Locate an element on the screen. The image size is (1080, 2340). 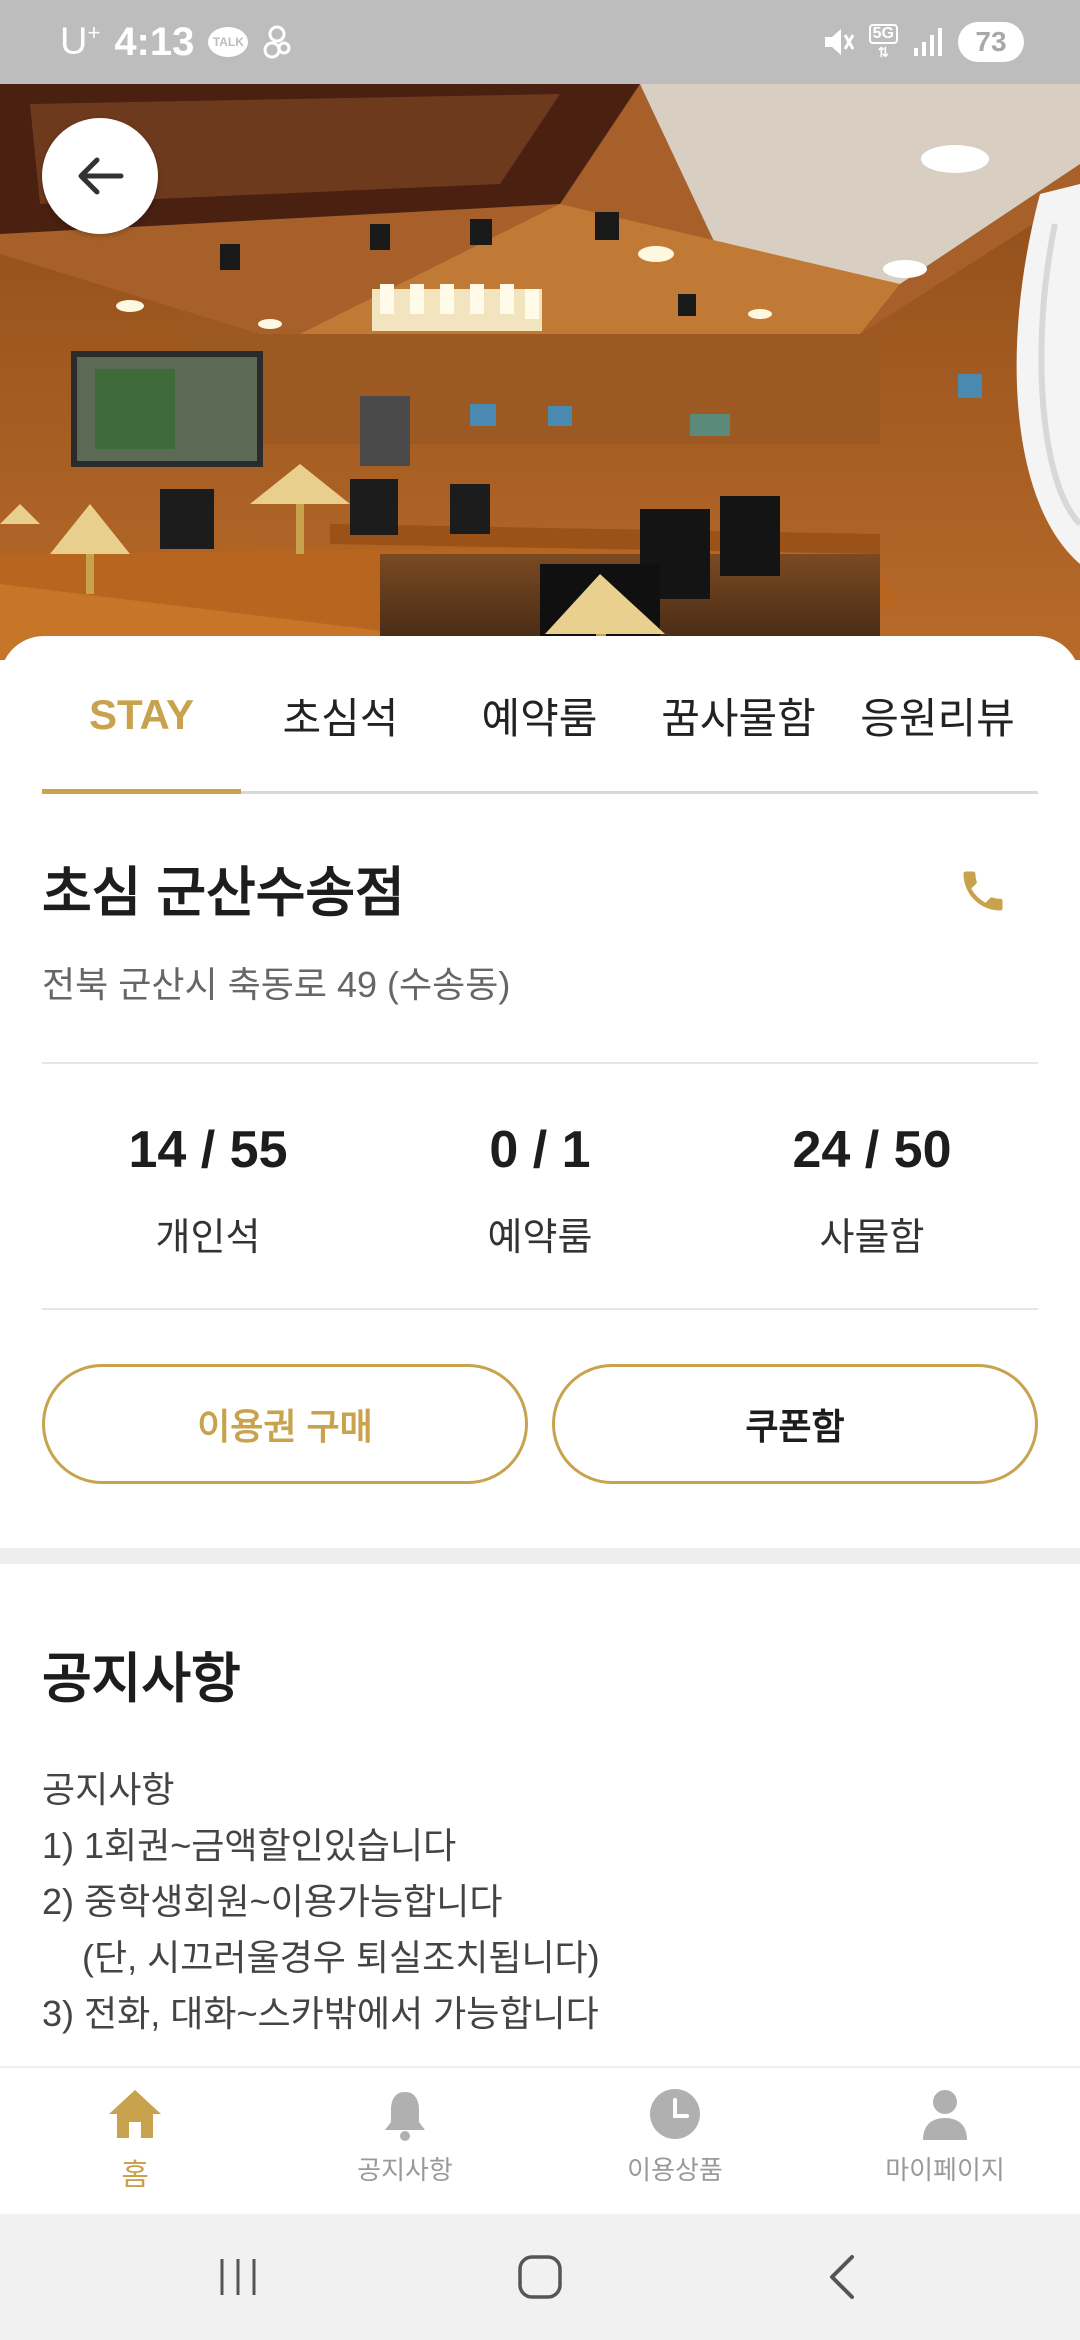
recent-apps-button is located at coordinates (238, 2277).